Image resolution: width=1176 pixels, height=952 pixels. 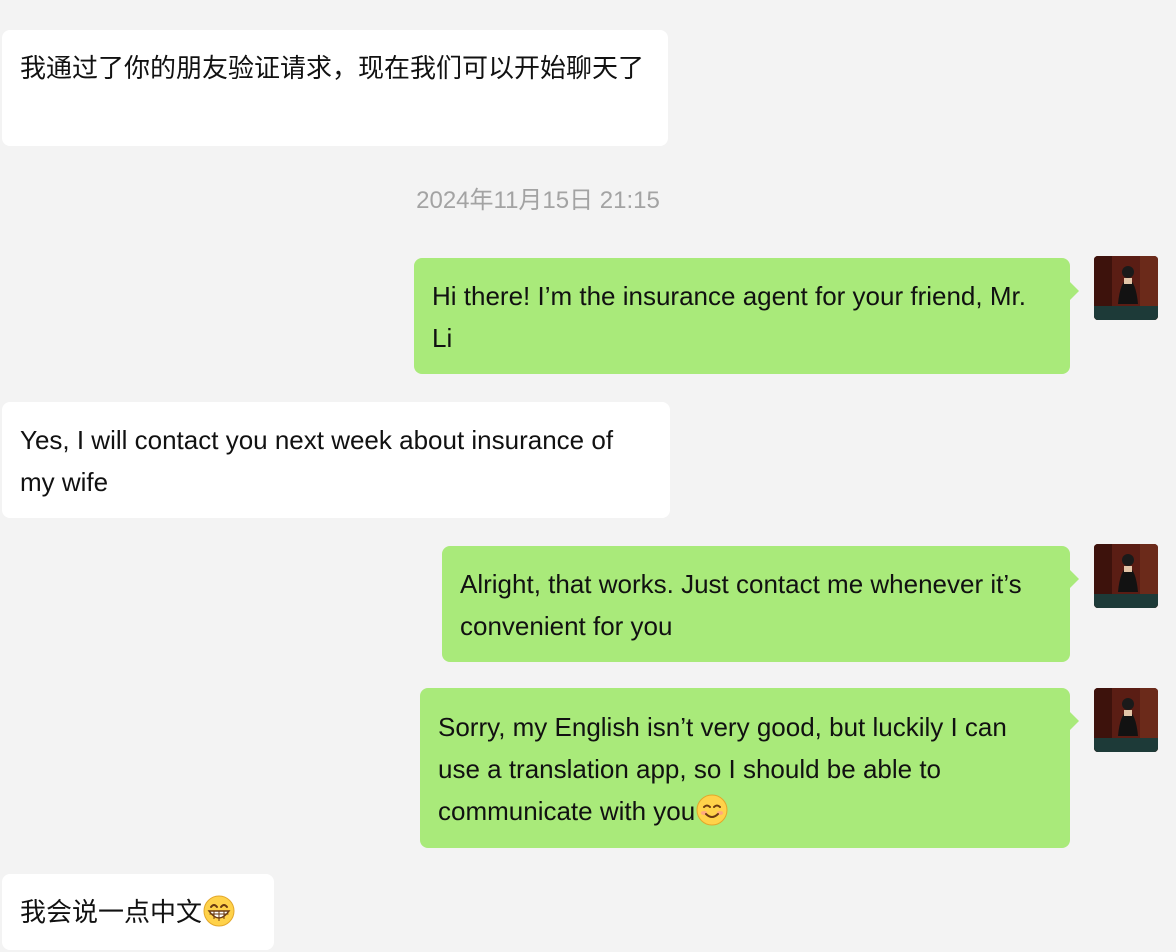 I want to click on smiling-face-emoji-icon, so click(x=712, y=810).